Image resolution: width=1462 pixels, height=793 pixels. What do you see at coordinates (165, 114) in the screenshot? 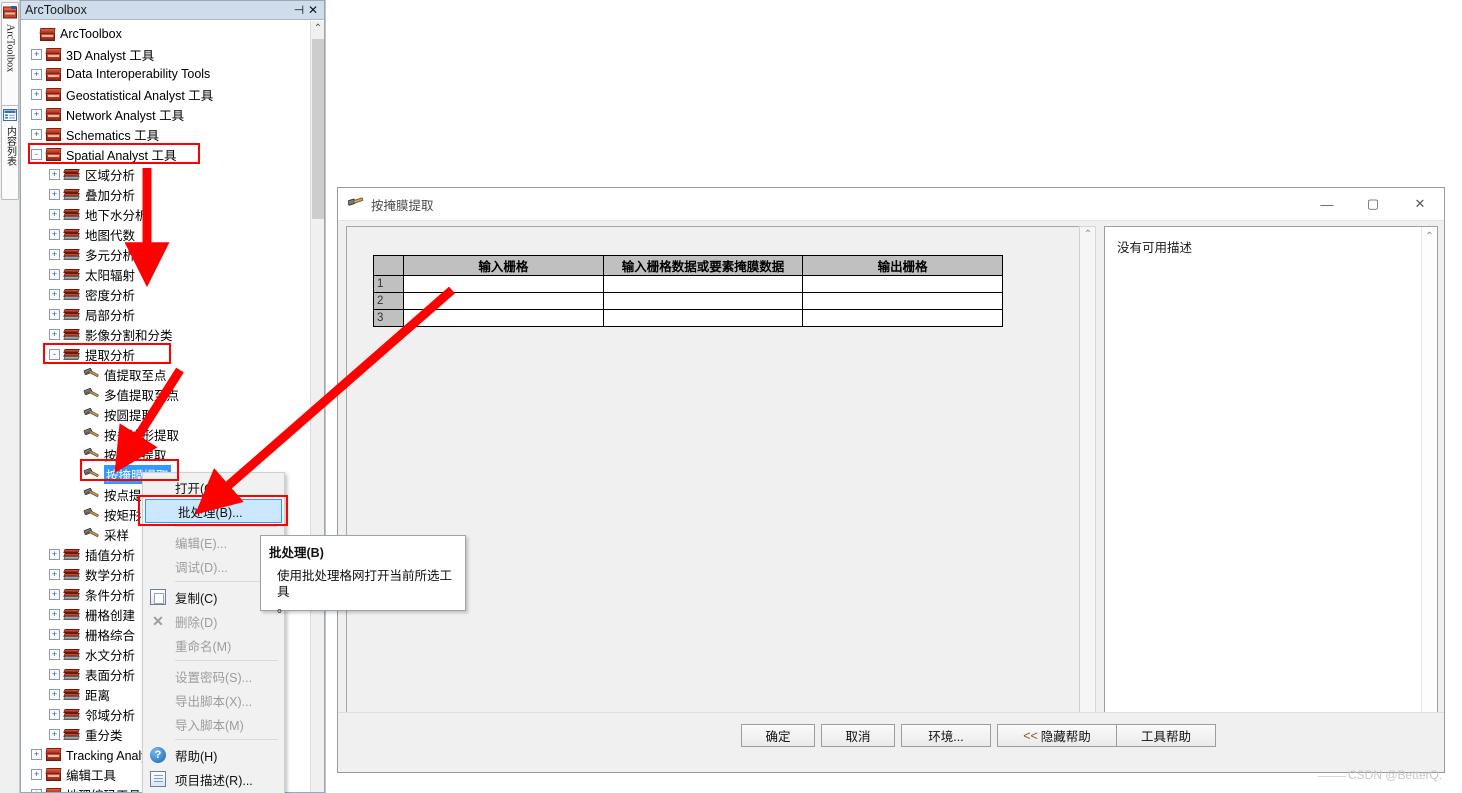
I see `tree-item: + Network Analyst 工具` at bounding box center [165, 114].